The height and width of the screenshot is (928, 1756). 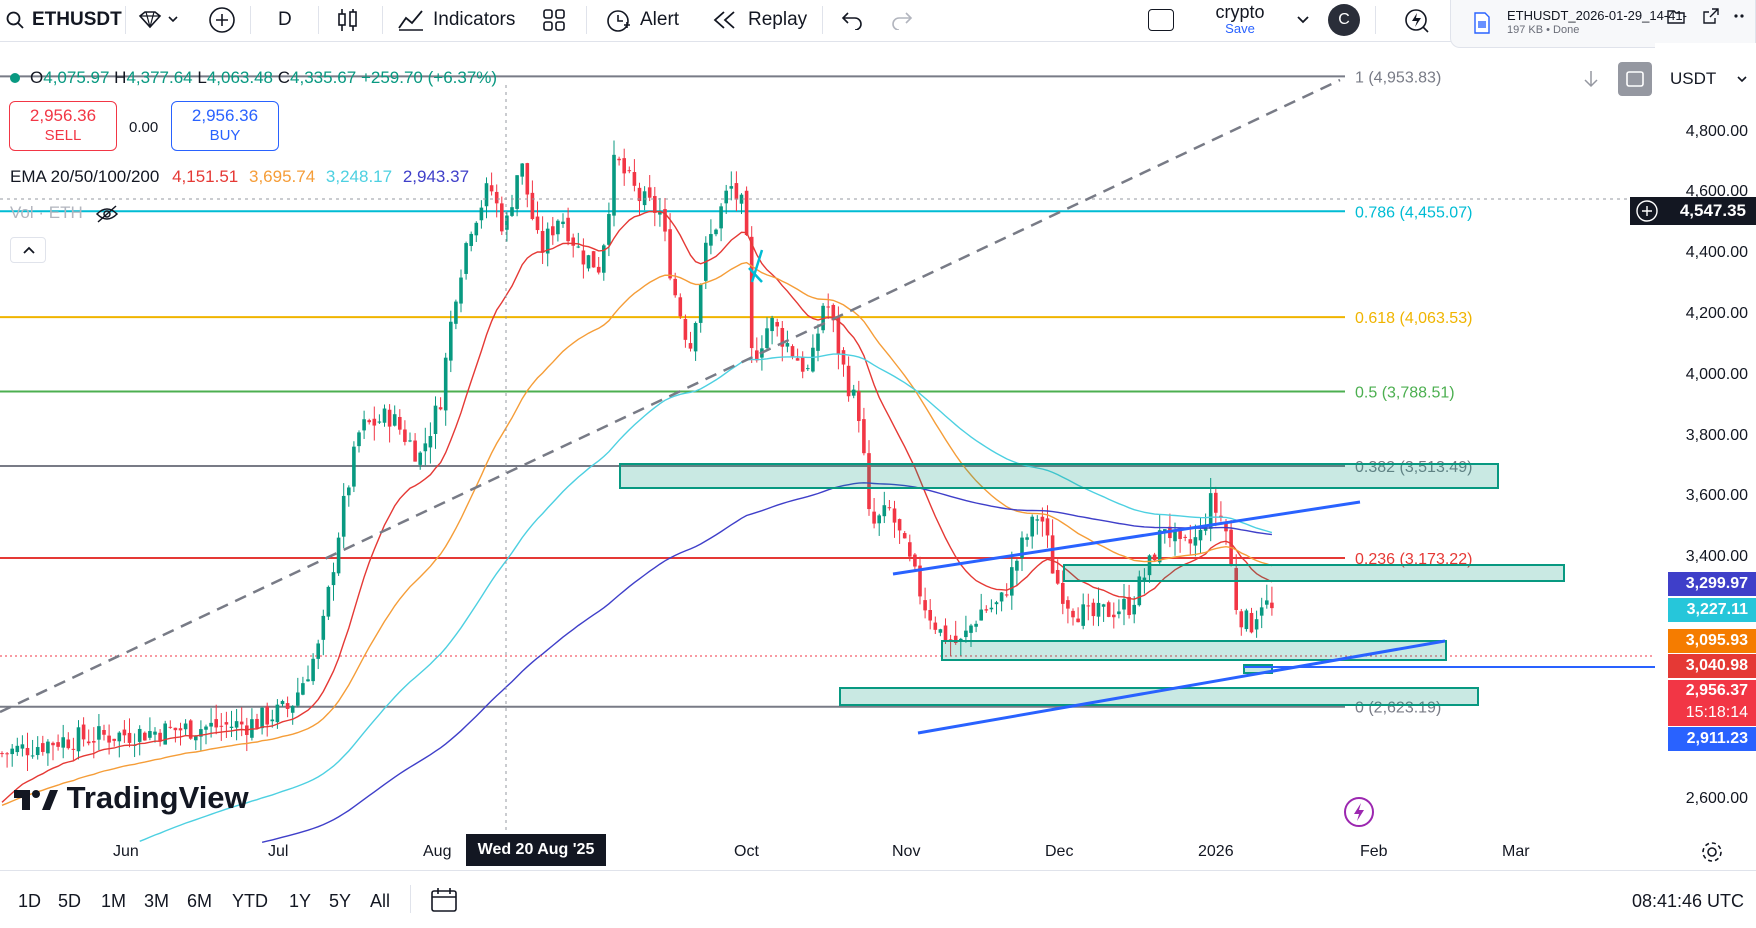 I want to click on price-tick: 4,400.00, so click(x=1716, y=252).